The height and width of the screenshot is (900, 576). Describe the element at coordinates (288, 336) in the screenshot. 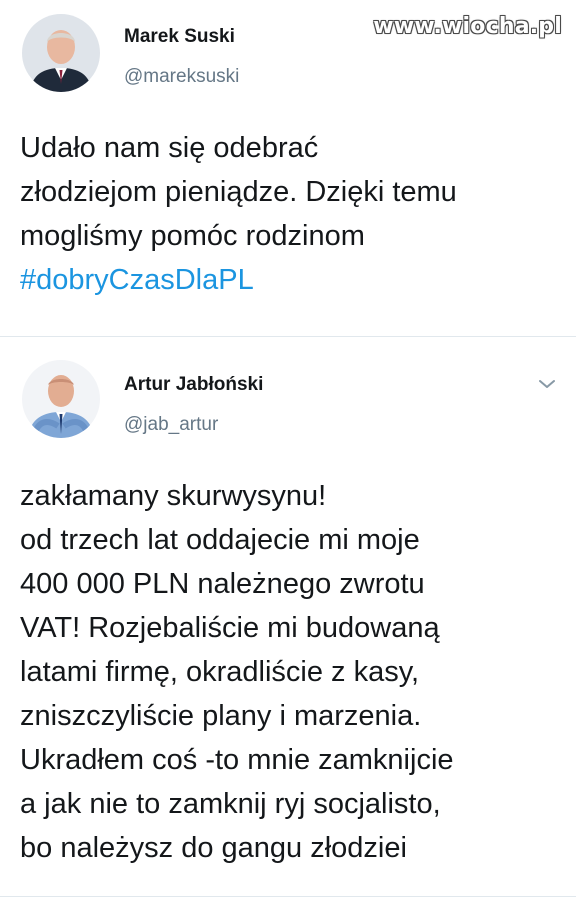

I see `tweet-divider` at that location.